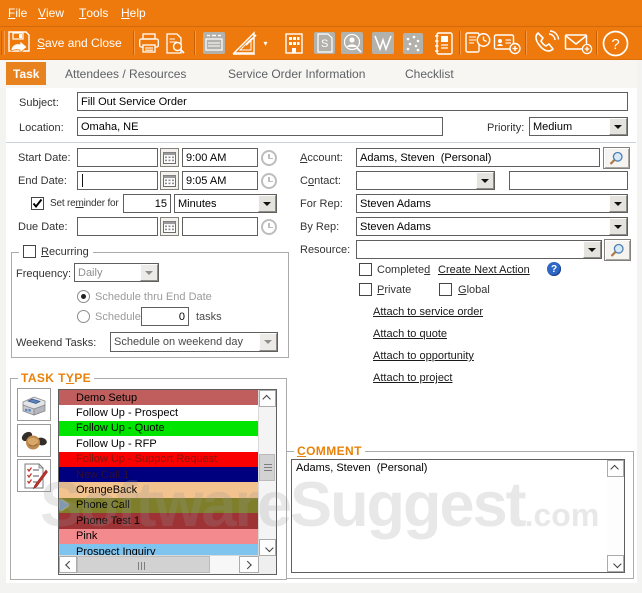  I want to click on schedule-thru-end-date-radio, so click(83, 296).